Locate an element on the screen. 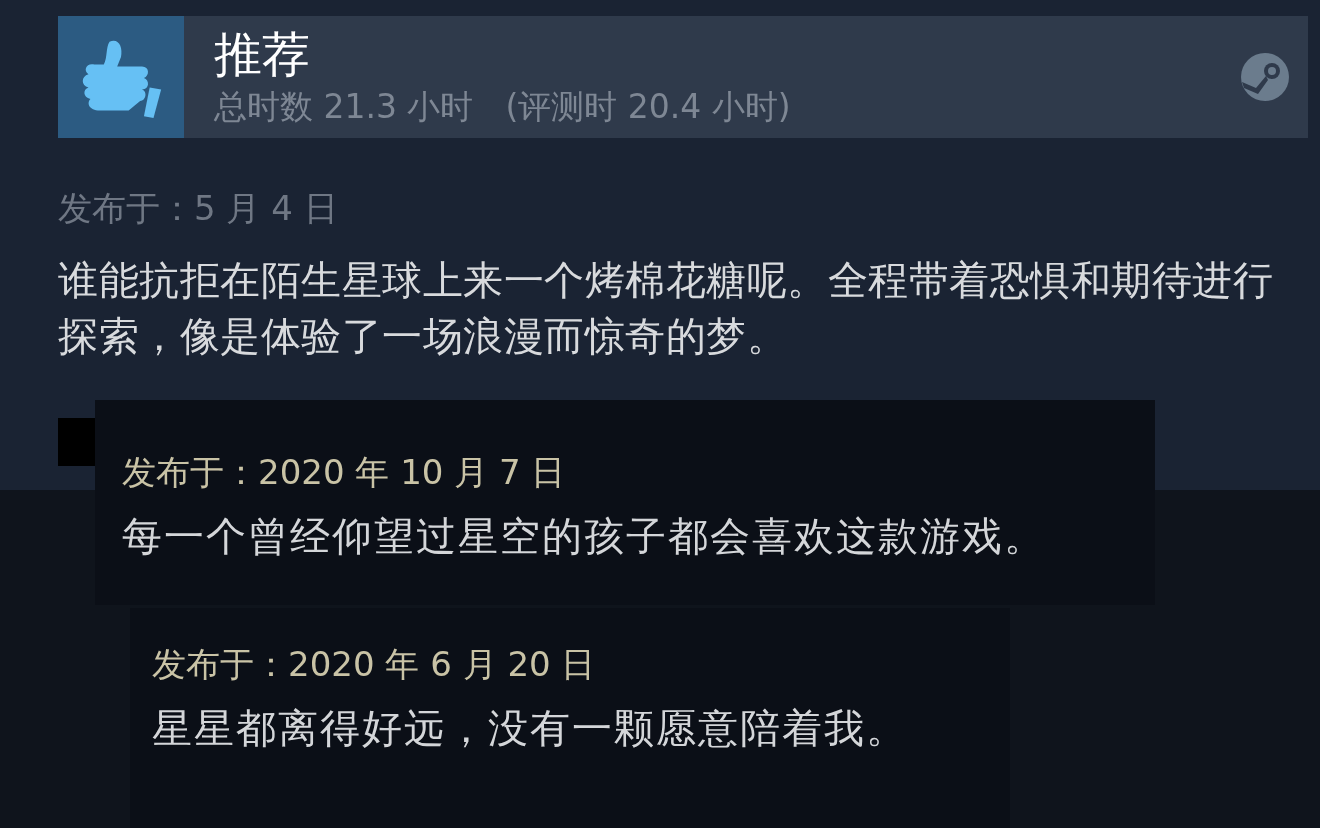  review-text: 星星都离得好远，没有一颗愿意陪着我。 is located at coordinates (530, 728).